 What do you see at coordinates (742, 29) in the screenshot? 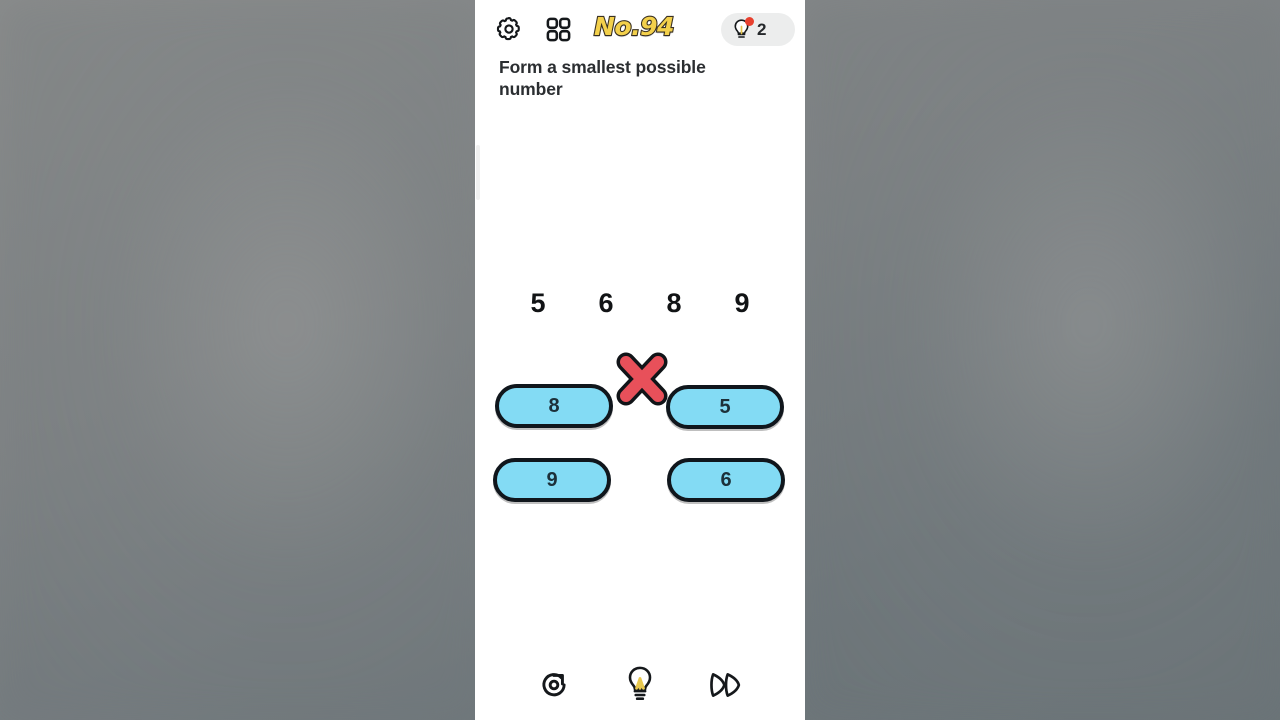
I see `hint-bulb-wrapper` at bounding box center [742, 29].